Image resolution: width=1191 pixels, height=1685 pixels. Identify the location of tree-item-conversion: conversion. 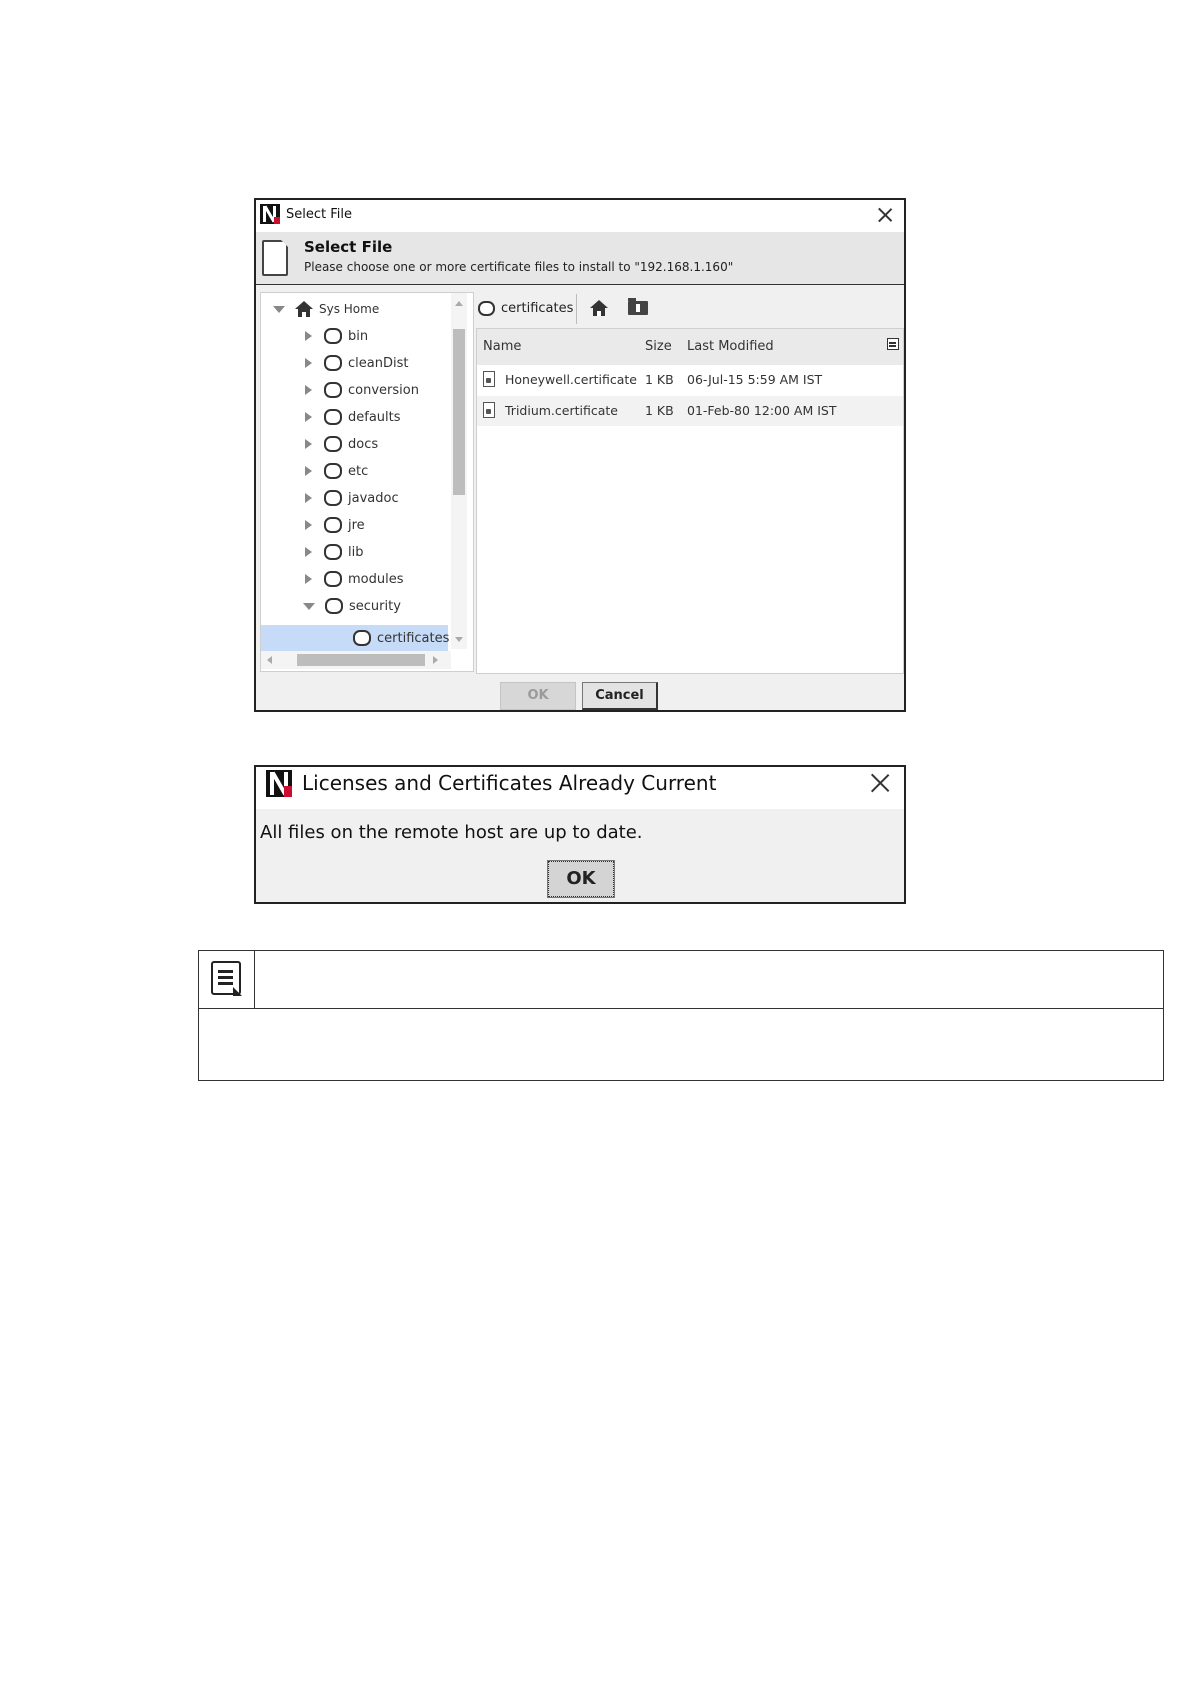
(362, 390).